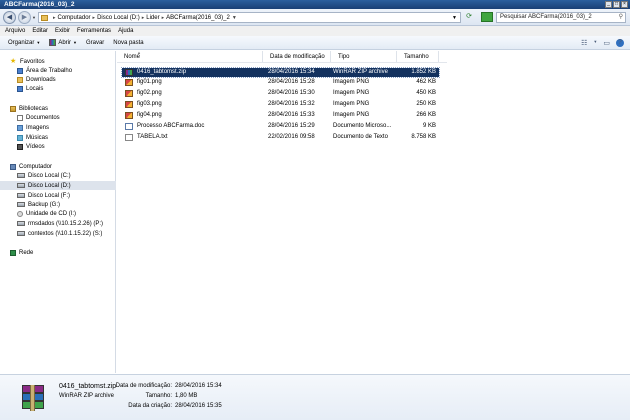  What do you see at coordinates (75, 88) in the screenshot?
I see `nav-item-locais: Locais` at bounding box center [75, 88].